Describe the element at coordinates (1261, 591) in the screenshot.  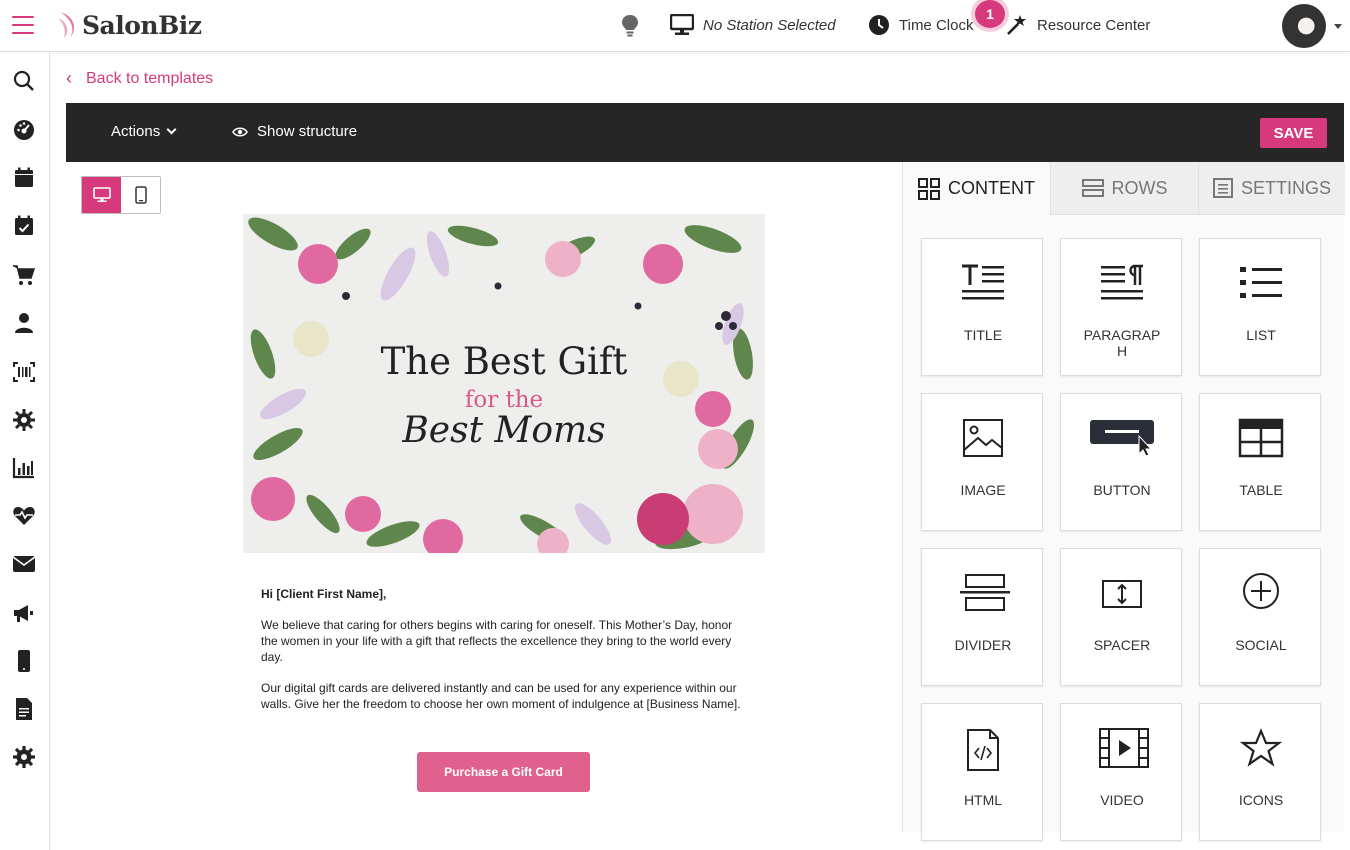
I see `plus-circle-icon` at that location.